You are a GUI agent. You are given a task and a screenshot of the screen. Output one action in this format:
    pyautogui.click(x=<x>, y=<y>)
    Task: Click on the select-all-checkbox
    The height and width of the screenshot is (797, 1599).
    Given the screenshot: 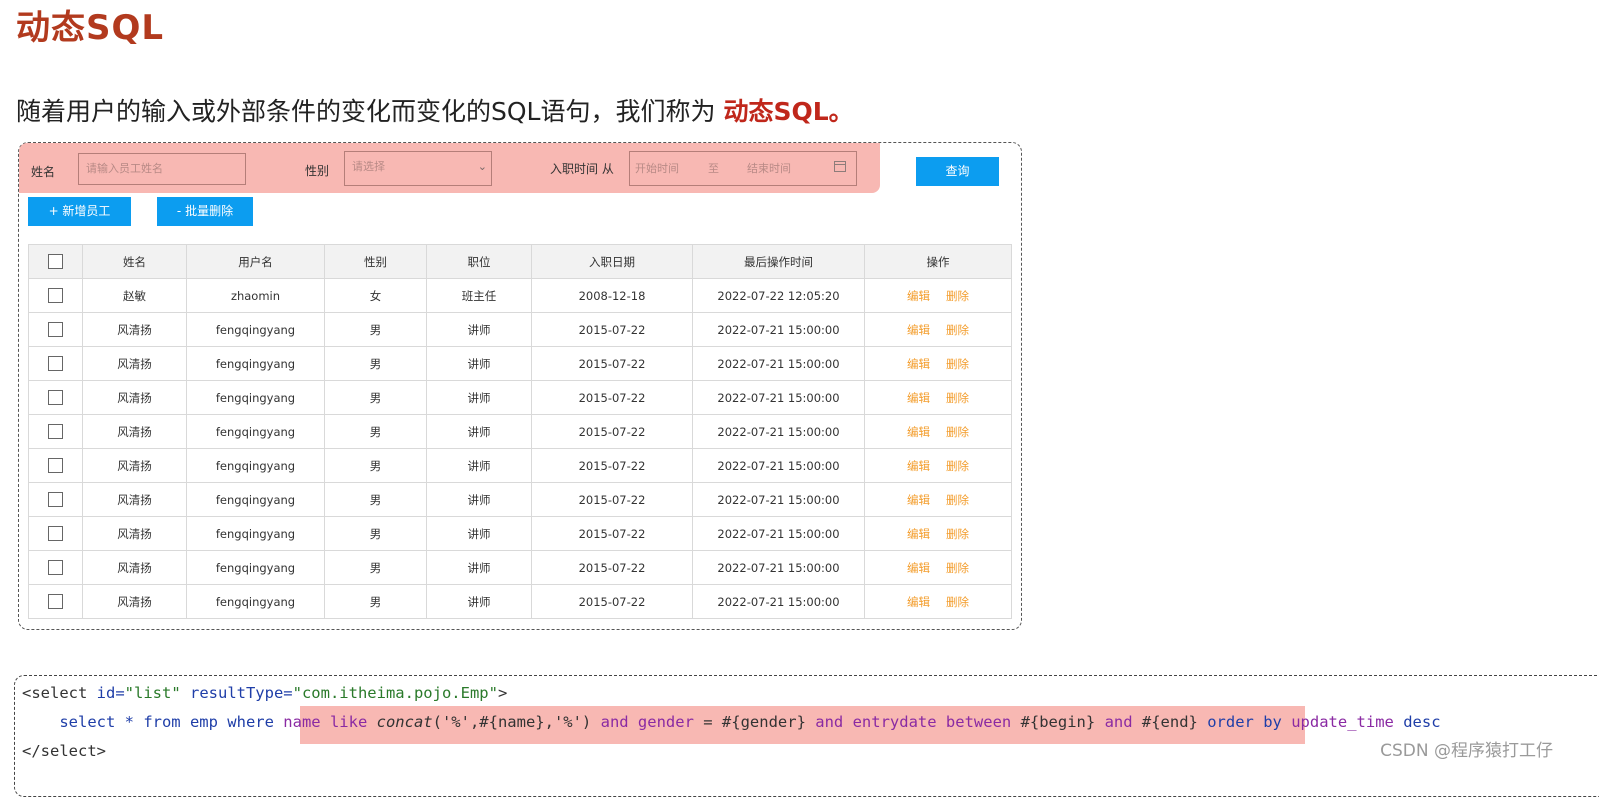 What is the action you would take?
    pyautogui.click(x=55, y=261)
    